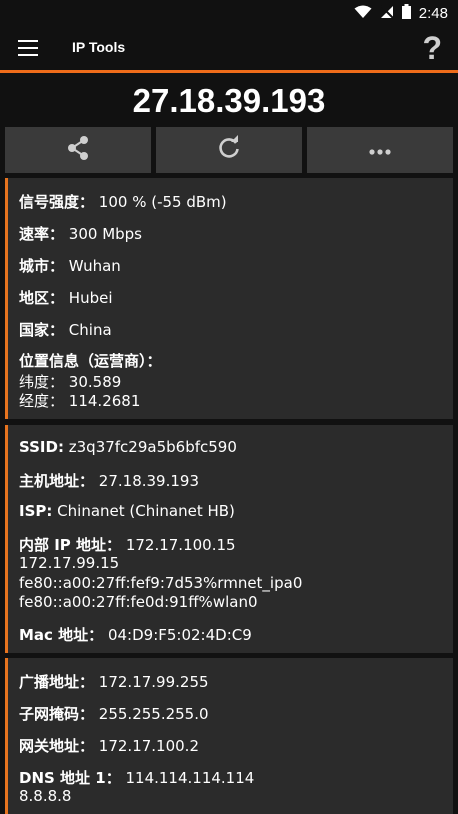 This screenshot has height=814, width=458. I want to click on app-bar-divider, so click(229, 71).